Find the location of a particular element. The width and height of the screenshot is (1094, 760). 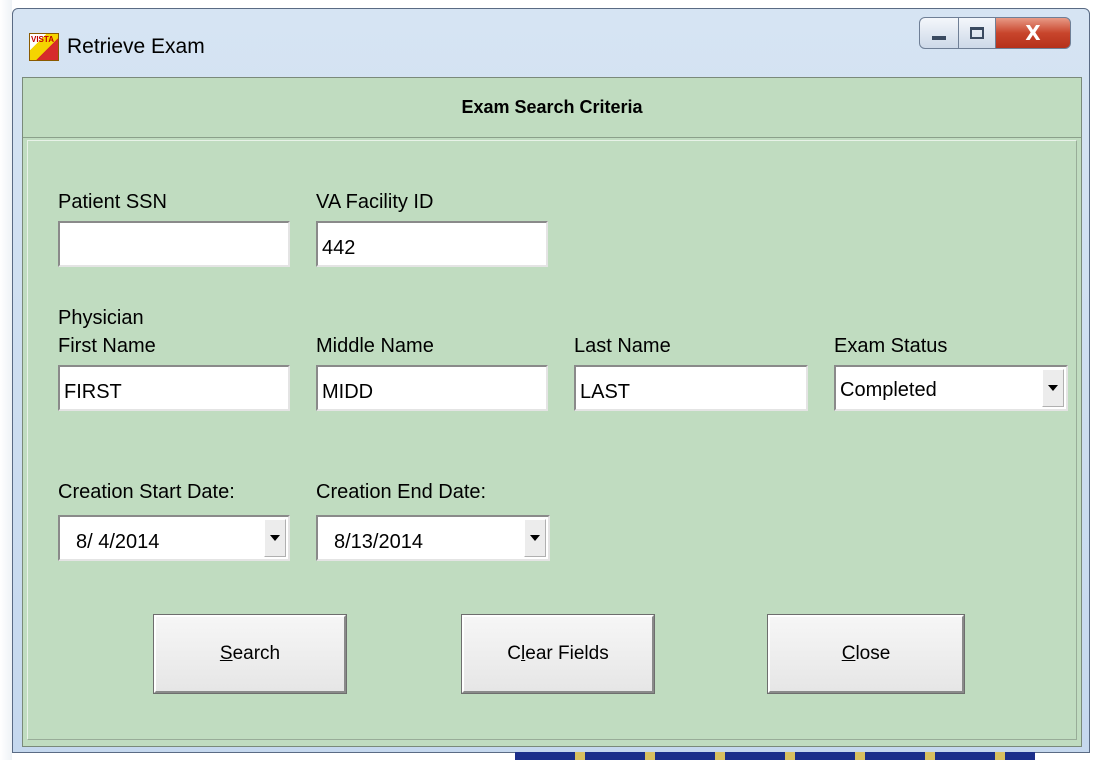

minimize-icon is located at coordinates (939, 38).